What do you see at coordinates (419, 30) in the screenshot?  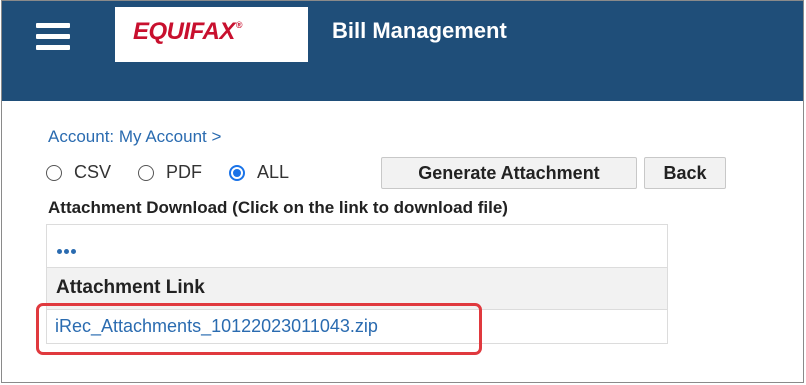 I see `app-title: Bill Management` at bounding box center [419, 30].